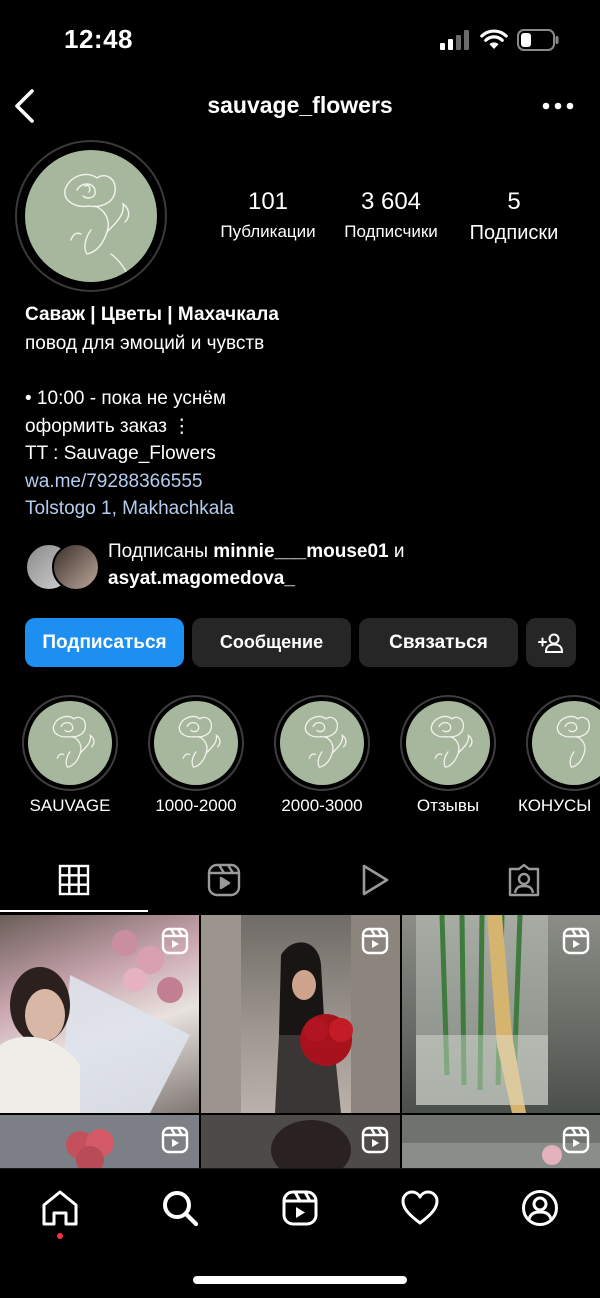 Image resolution: width=600 pixels, height=1298 pixels. Describe the element at coordinates (300, 1280) in the screenshot. I see `home-indicator` at that location.